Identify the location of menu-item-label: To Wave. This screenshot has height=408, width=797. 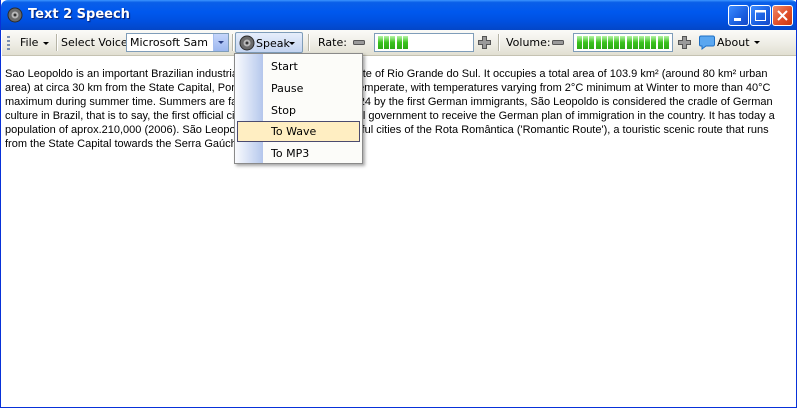
(294, 131).